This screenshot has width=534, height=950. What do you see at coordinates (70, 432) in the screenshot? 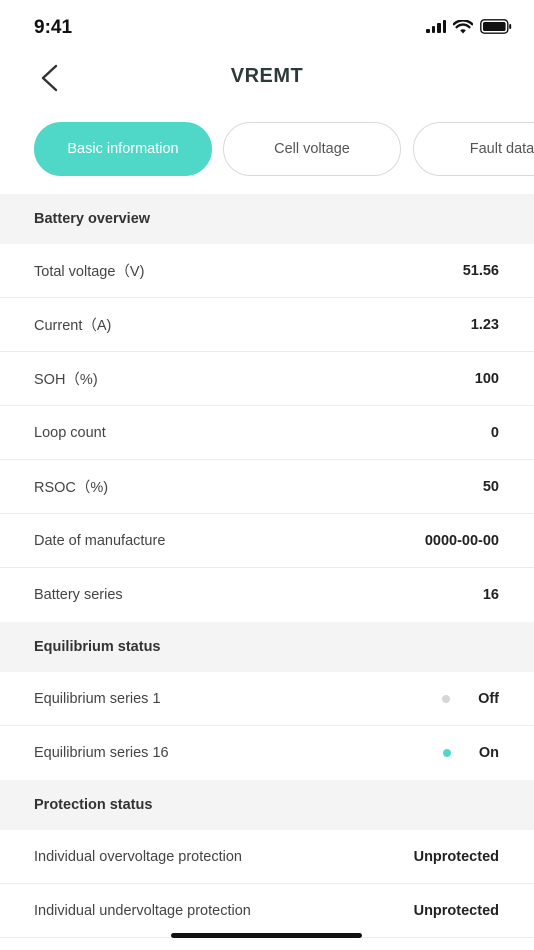
I see `row-label: Loop count` at bounding box center [70, 432].